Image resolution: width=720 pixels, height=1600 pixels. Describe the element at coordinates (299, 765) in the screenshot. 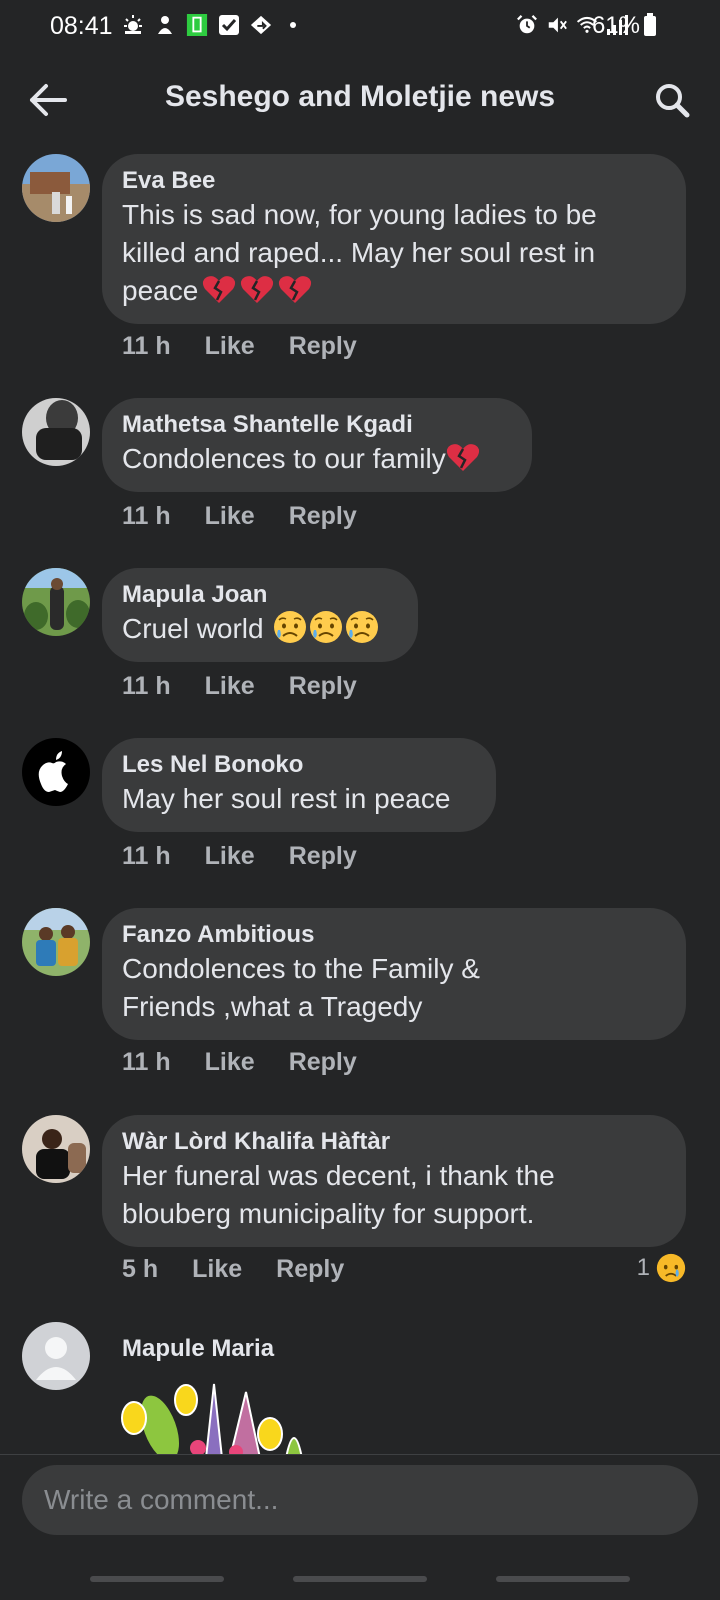

I see `comment-author: Les Nel Bonoko` at that location.